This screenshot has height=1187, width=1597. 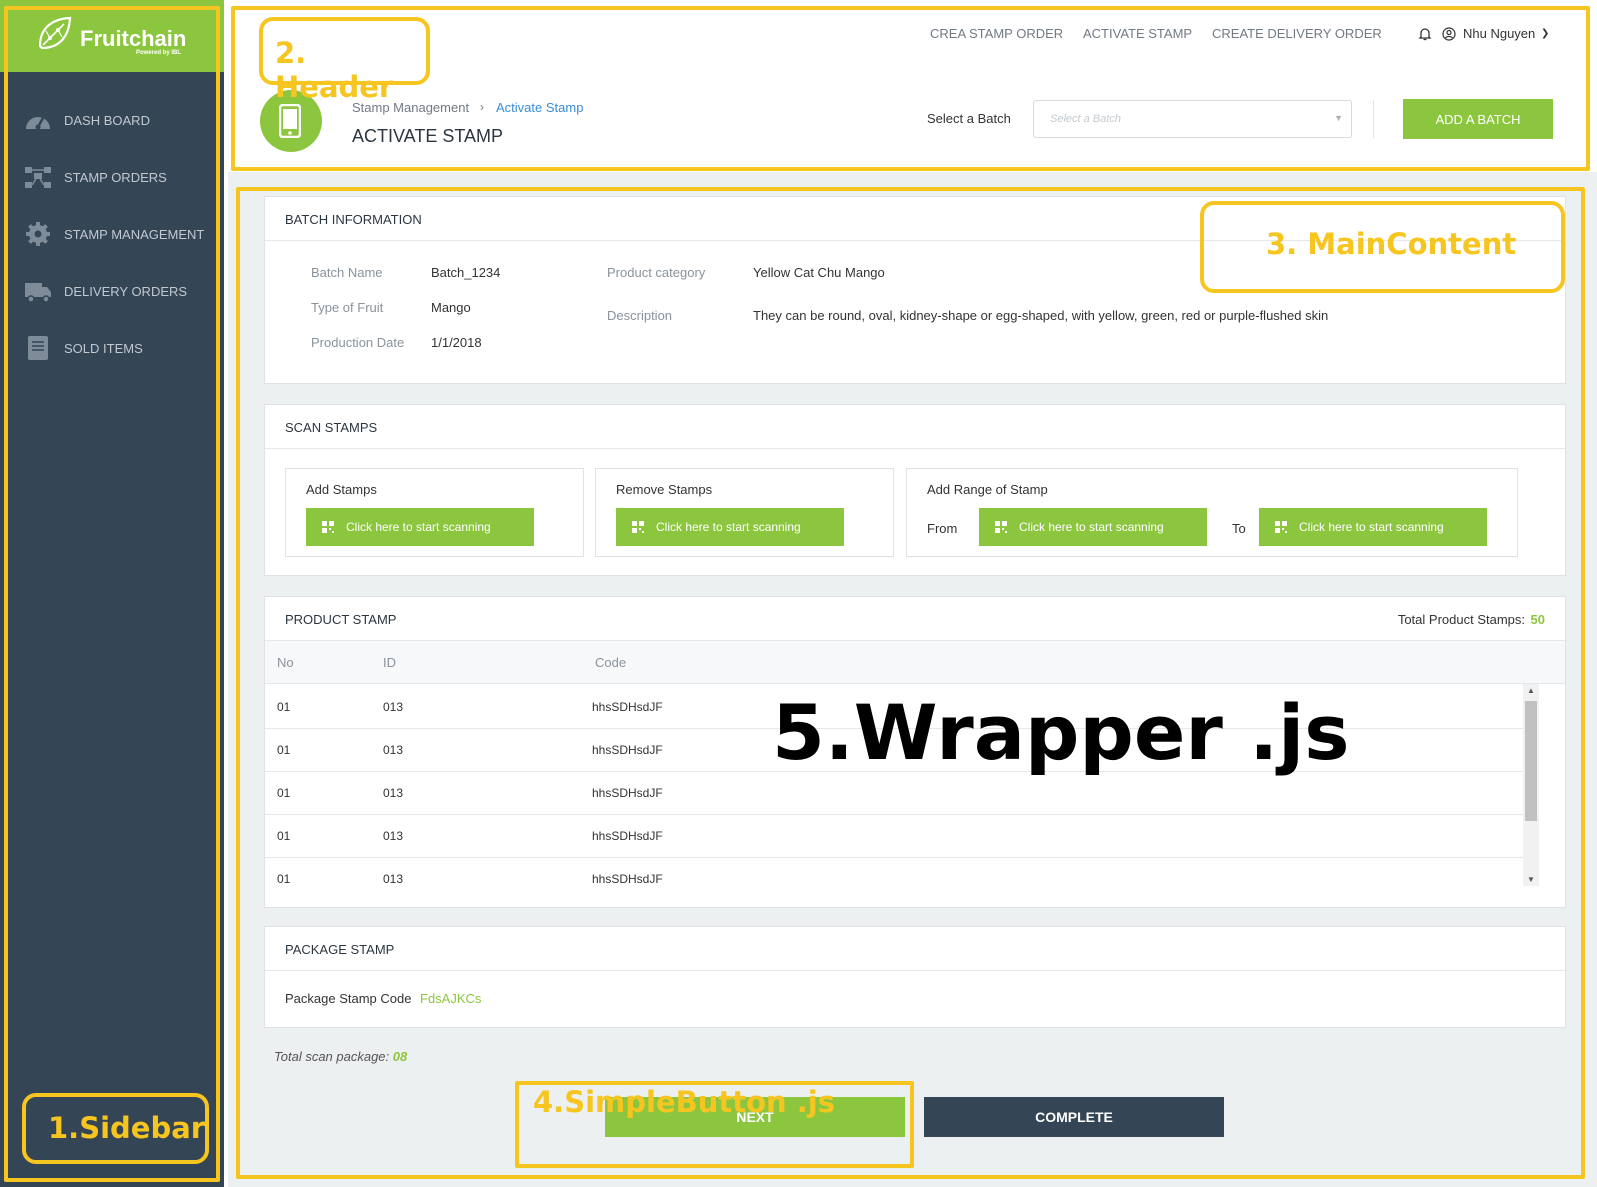 I want to click on header-annotation-tag: 2. Header, so click(x=344, y=60).